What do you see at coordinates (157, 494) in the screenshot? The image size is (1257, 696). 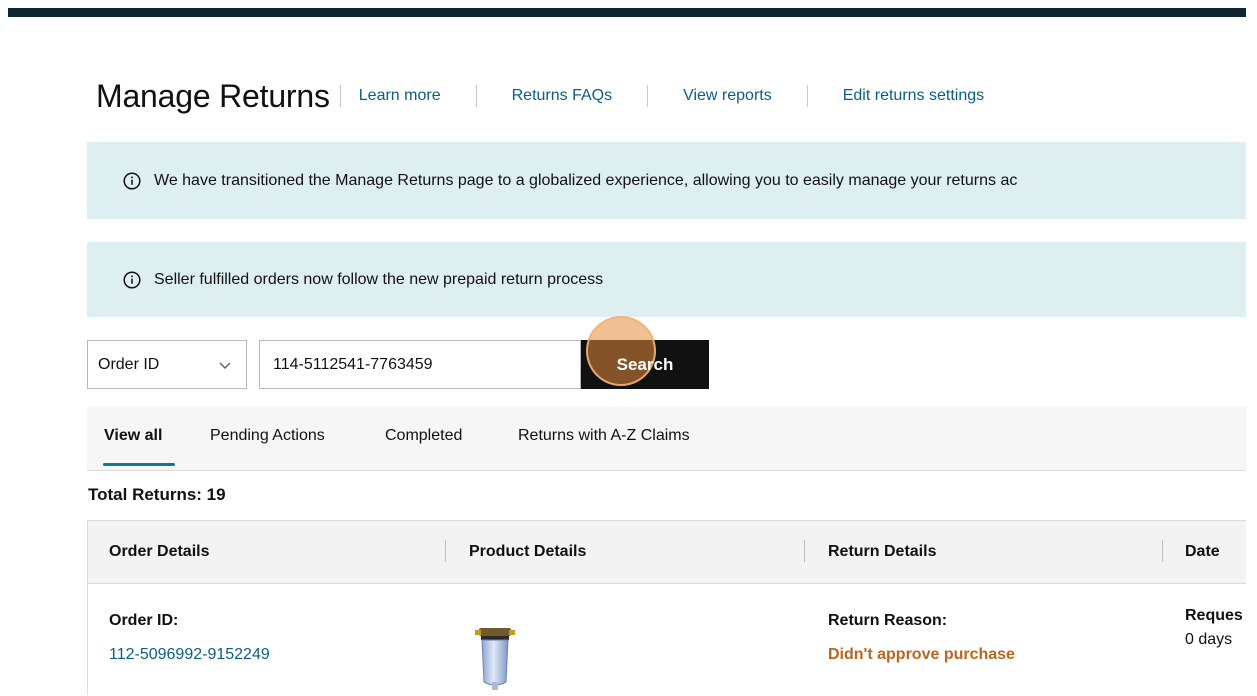 I see `total-returns-count: Total Returns: 19` at bounding box center [157, 494].